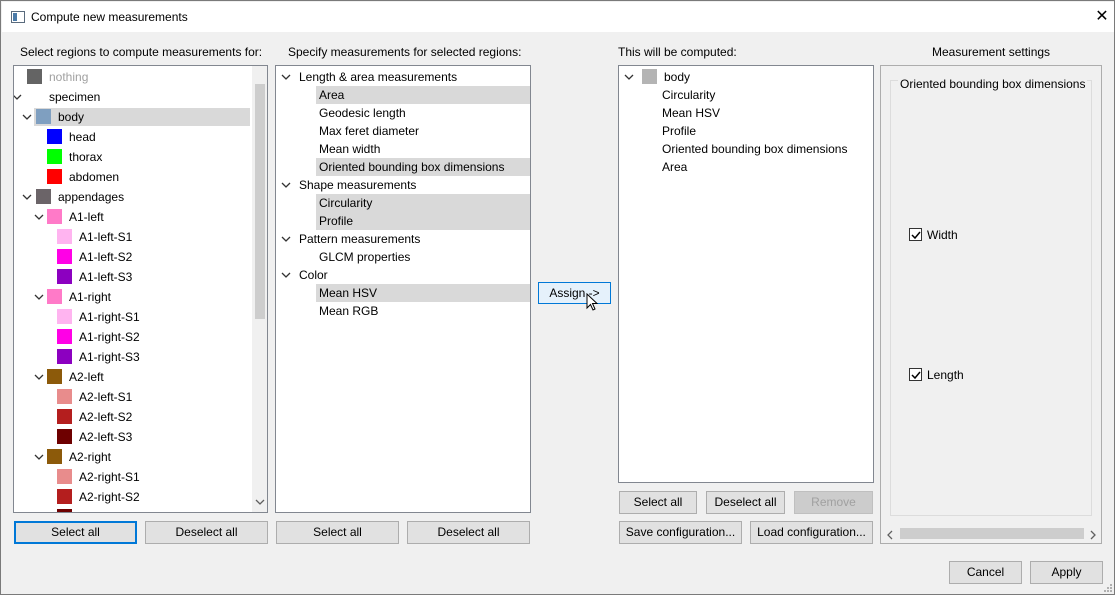 The height and width of the screenshot is (595, 1115). Describe the element at coordinates (468, 532) in the screenshot. I see `measurements-deselect-all-button: Deselect all` at that location.